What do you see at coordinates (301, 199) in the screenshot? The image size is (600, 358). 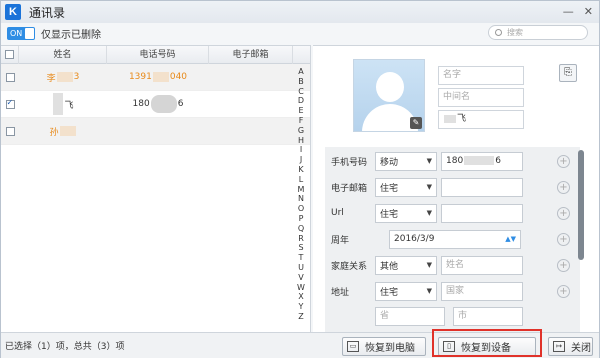 I see `alphabet-letter: N` at bounding box center [301, 199].